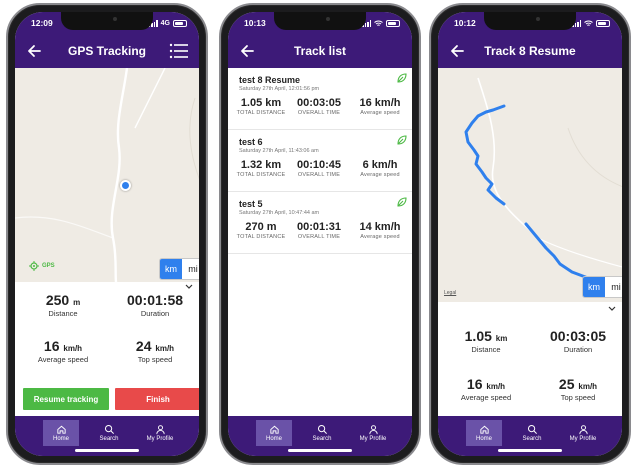 The width and height of the screenshot is (641, 468). I want to click on avg-speed-label: Average speed, so click(486, 397).